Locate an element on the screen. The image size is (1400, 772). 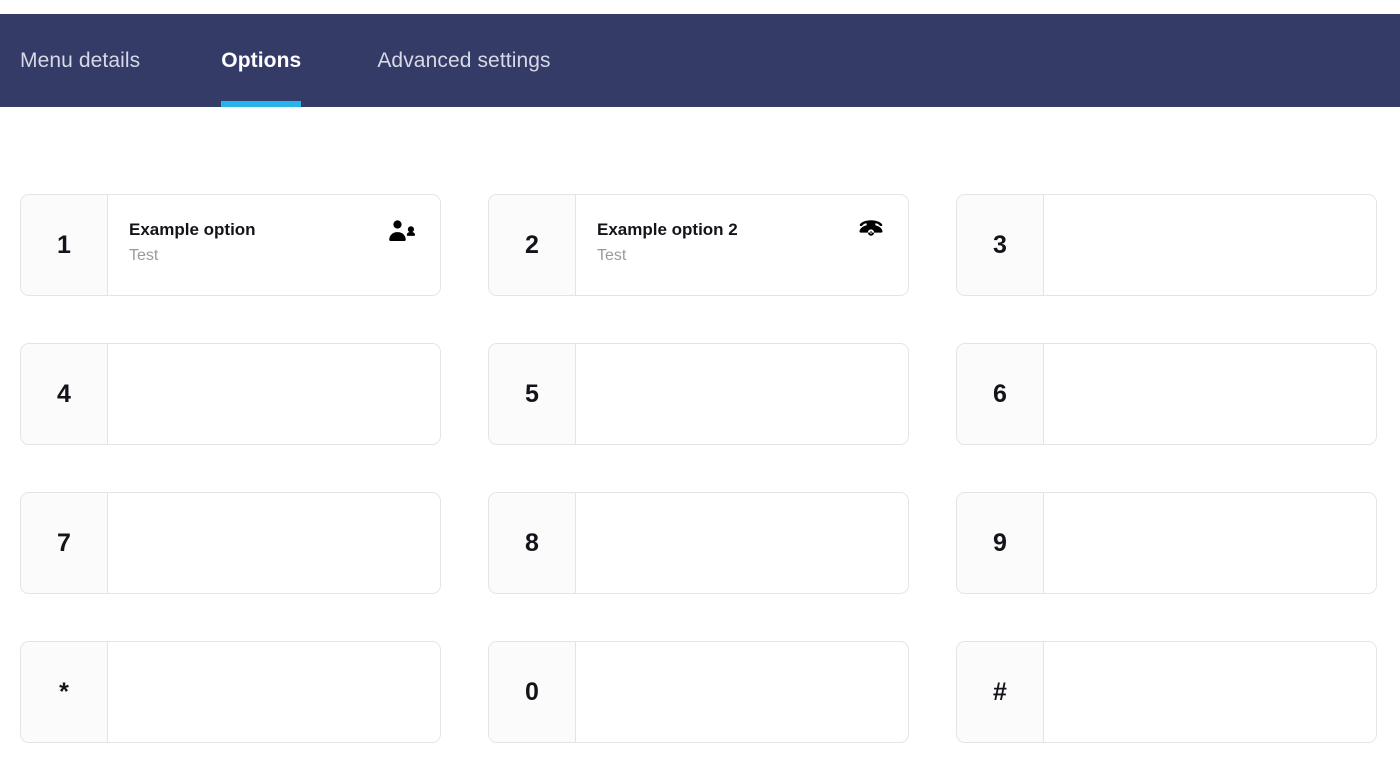
option-card-0: 0 is located at coordinates (698, 692).